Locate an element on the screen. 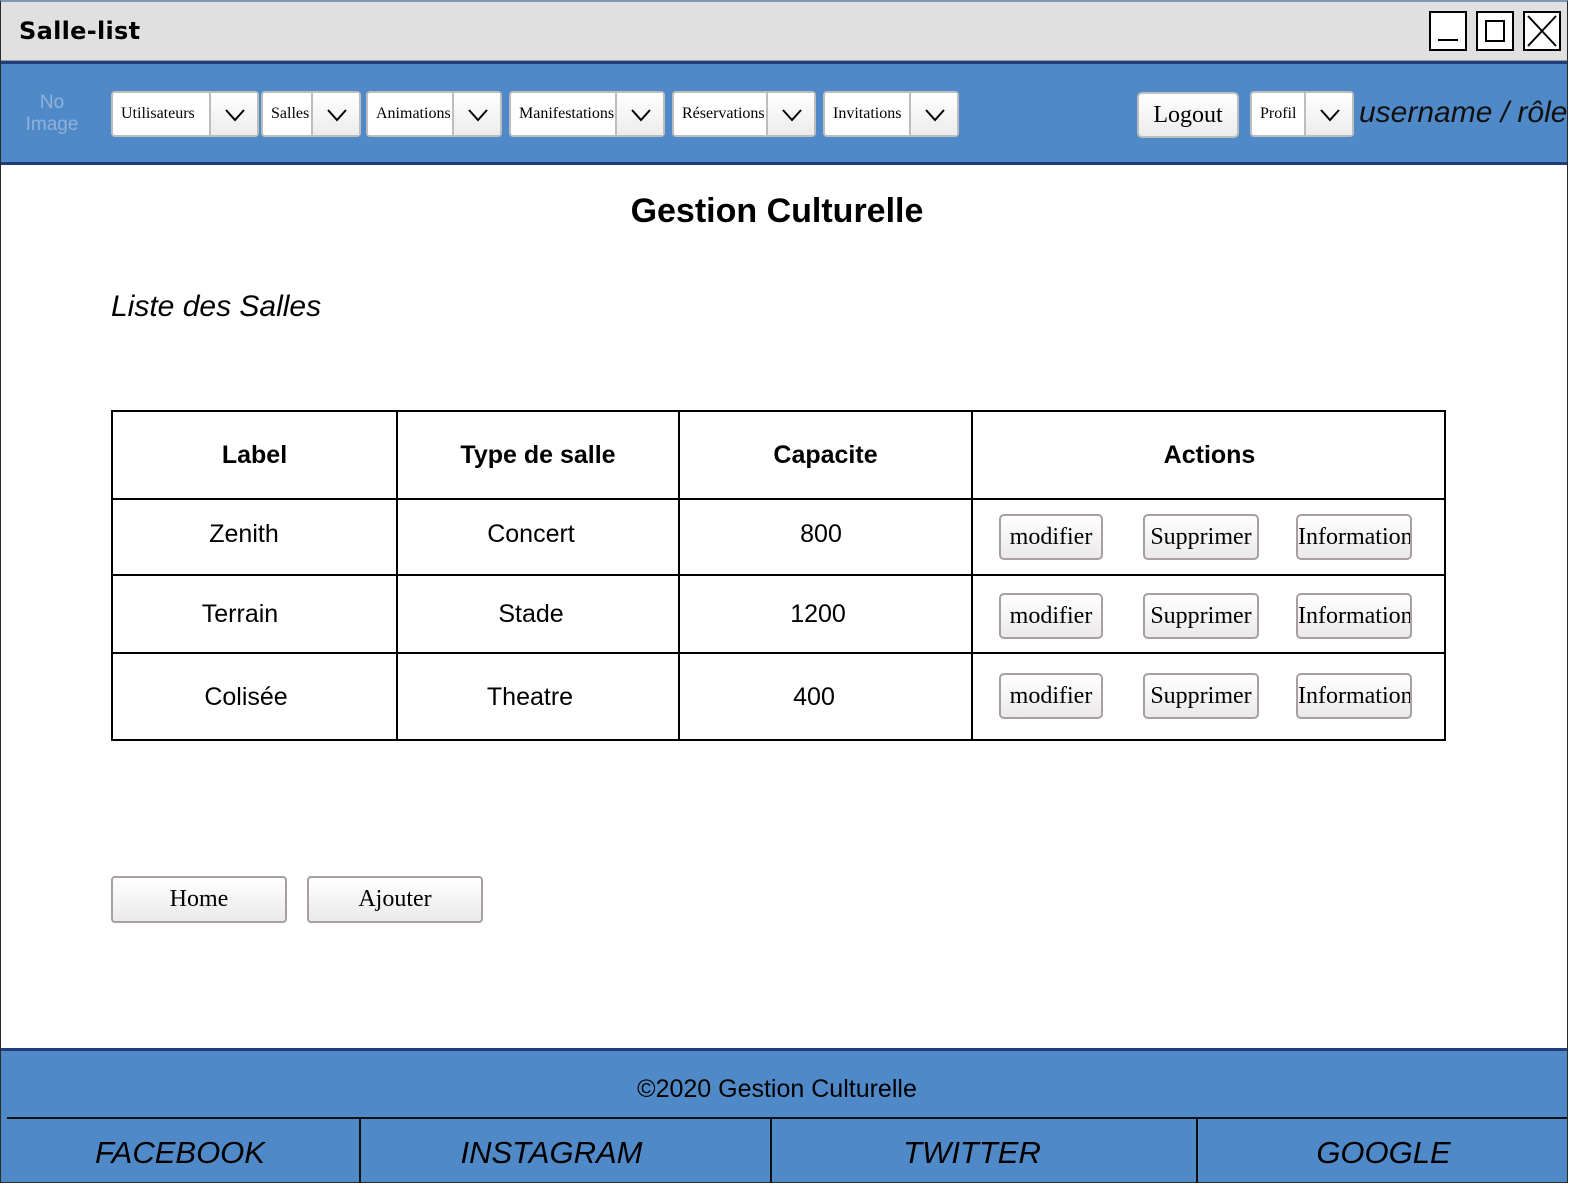 This screenshot has width=1596, height=1204. cell-type: Concert is located at coordinates (531, 534).